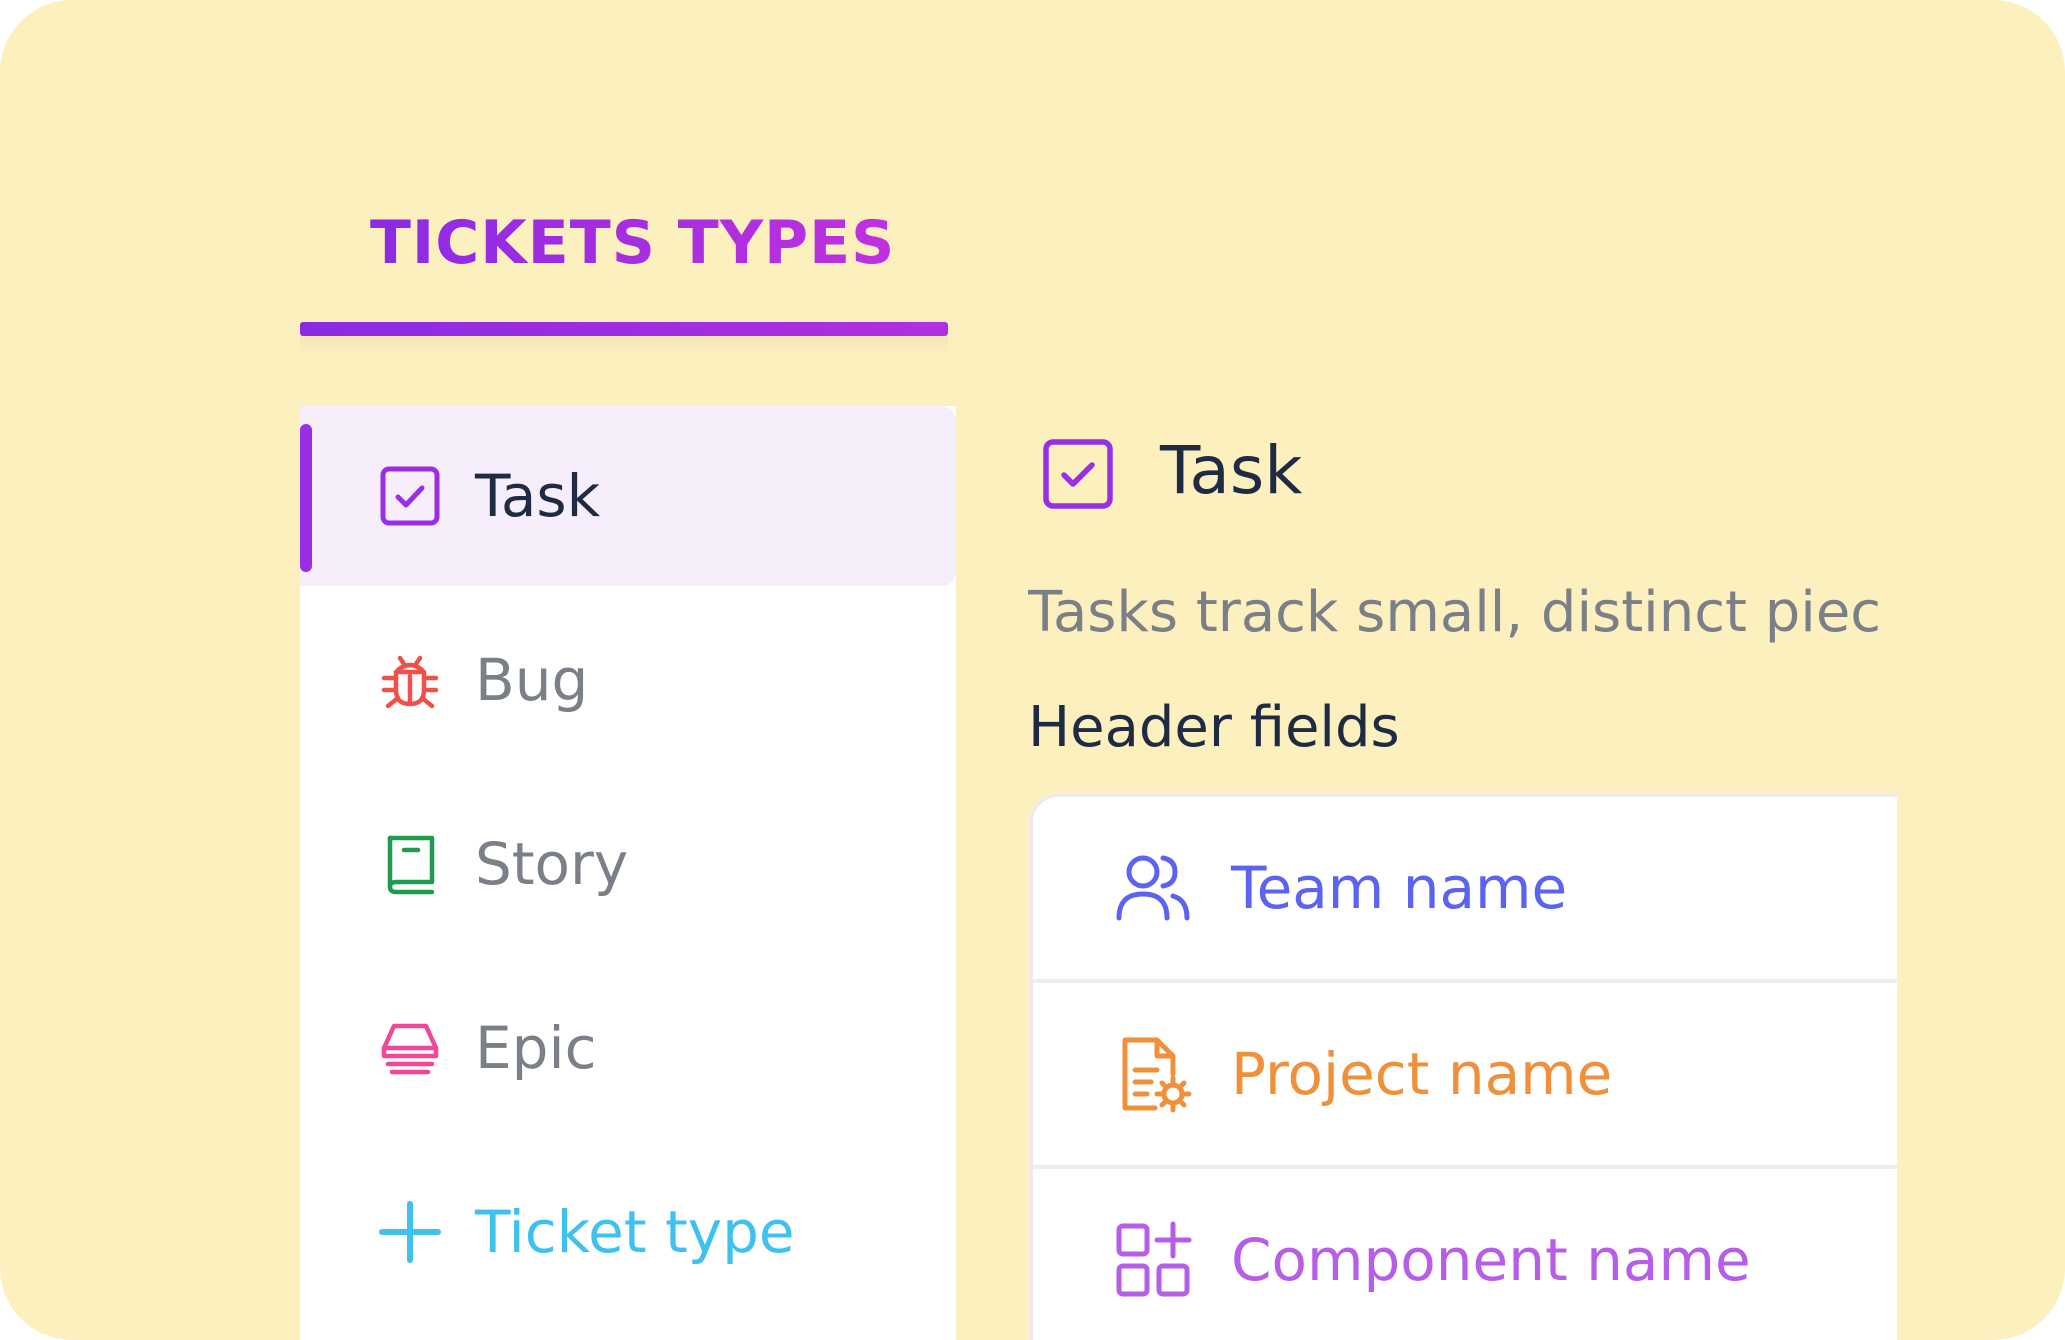  What do you see at coordinates (1153, 888) in the screenshot?
I see `team-icon` at bounding box center [1153, 888].